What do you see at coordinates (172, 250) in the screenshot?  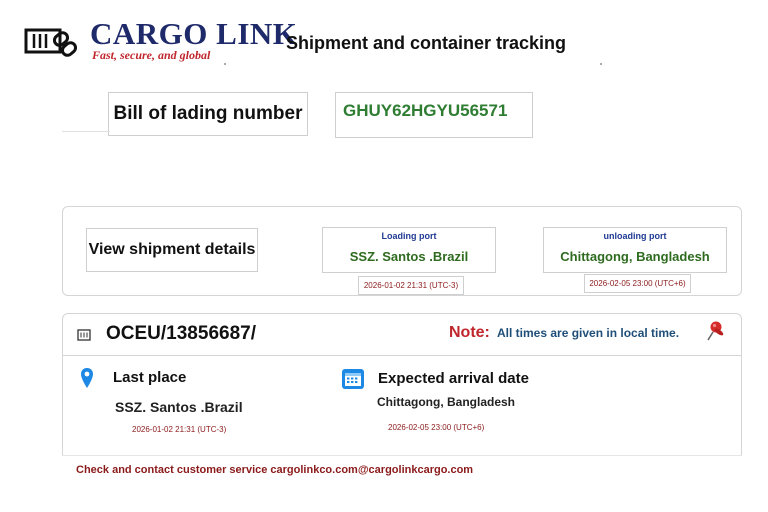 I see `view-shipment-details-button: View shipment details` at bounding box center [172, 250].